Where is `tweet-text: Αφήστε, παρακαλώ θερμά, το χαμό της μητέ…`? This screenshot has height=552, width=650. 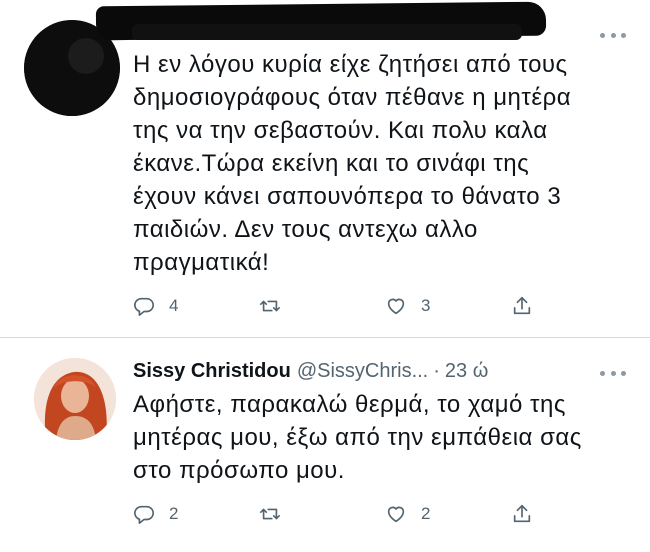 tweet-text: Αφήστε, παρακαλώ θερμά, το χαμό της μητέ… is located at coordinates (357, 437).